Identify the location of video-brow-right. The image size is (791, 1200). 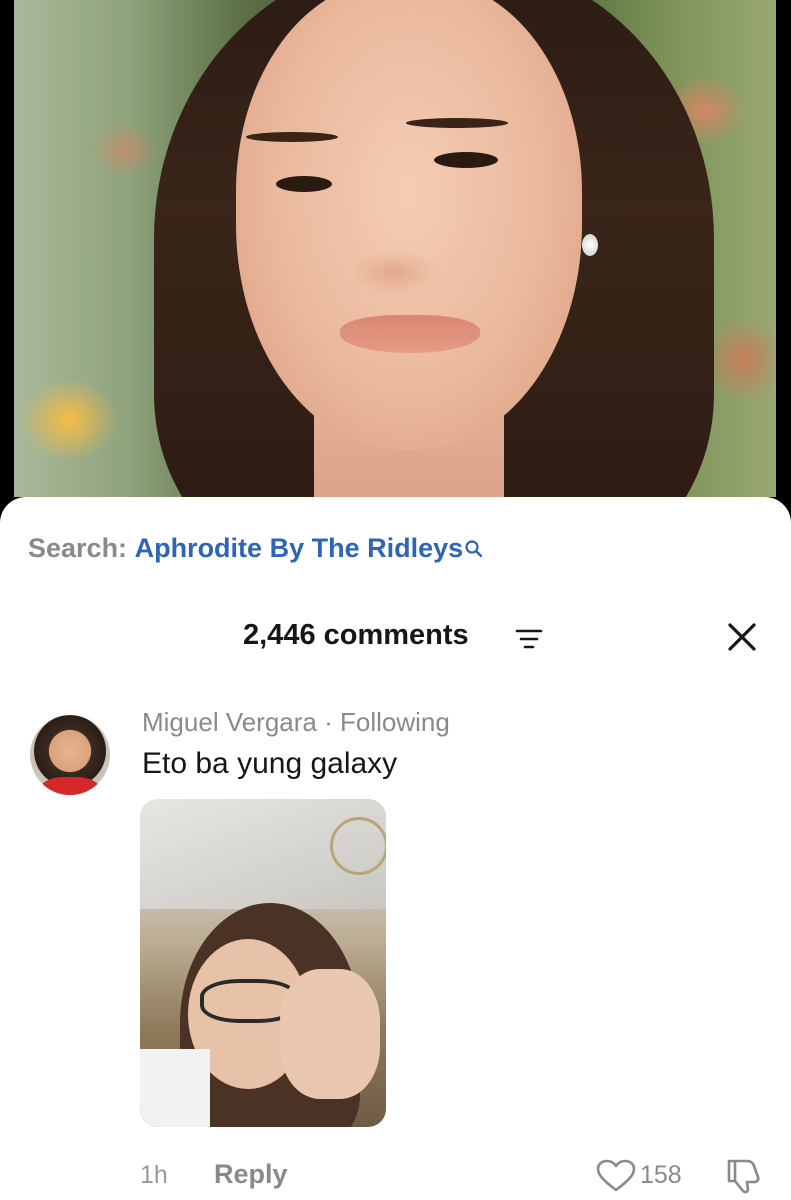
(457, 123).